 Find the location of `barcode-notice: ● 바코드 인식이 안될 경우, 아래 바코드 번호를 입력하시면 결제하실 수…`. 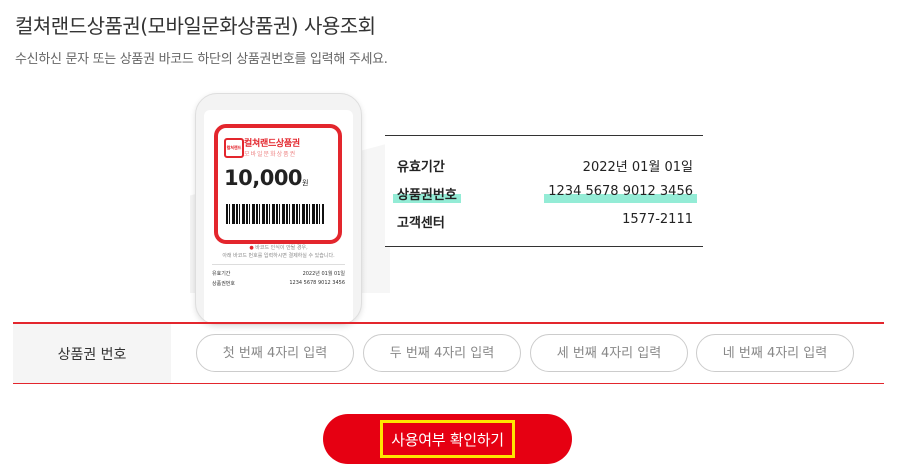

barcode-notice: ● 바코드 인식이 안될 경우, 아래 바코드 번호를 입력하시면 결제하실 수… is located at coordinates (278, 252).